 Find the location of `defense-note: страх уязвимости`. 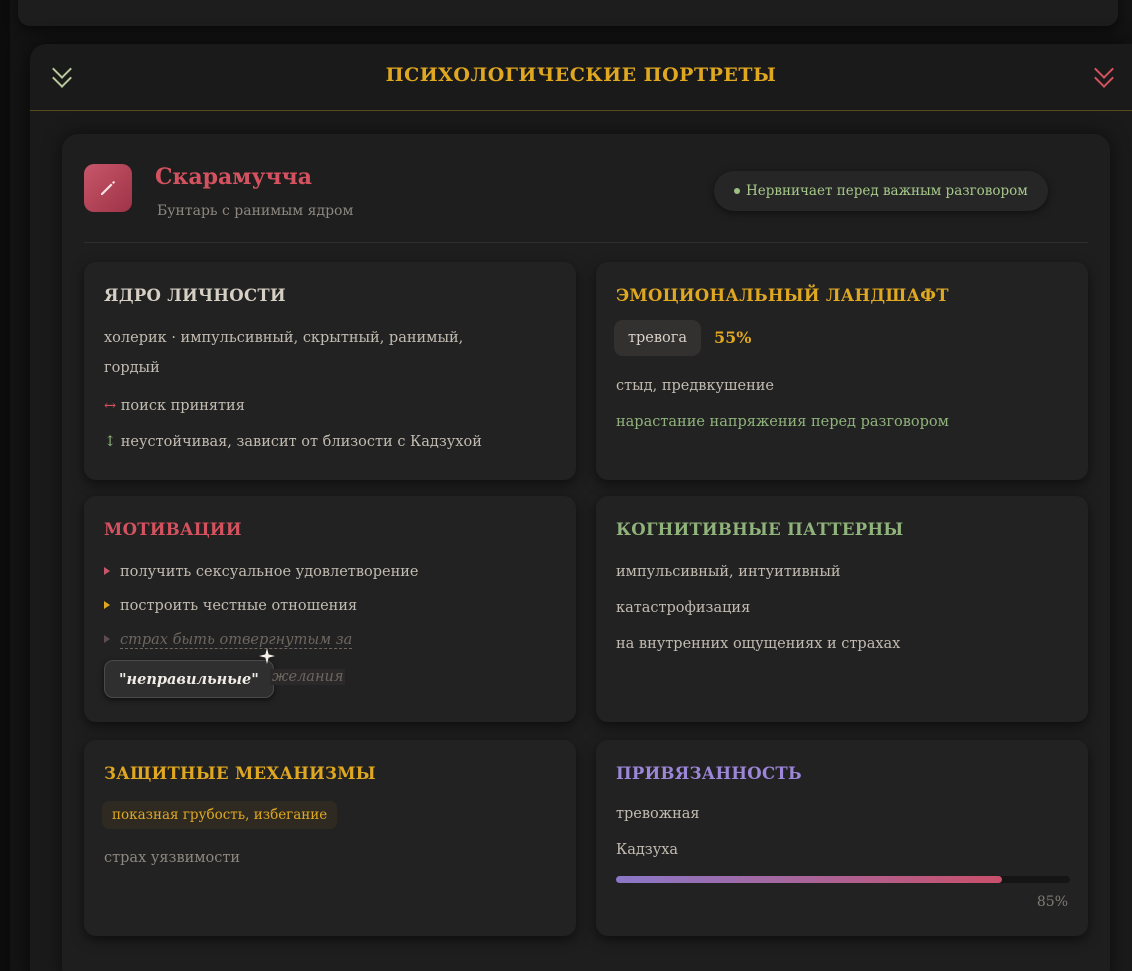

defense-note: страх уязвимости is located at coordinates (172, 858).